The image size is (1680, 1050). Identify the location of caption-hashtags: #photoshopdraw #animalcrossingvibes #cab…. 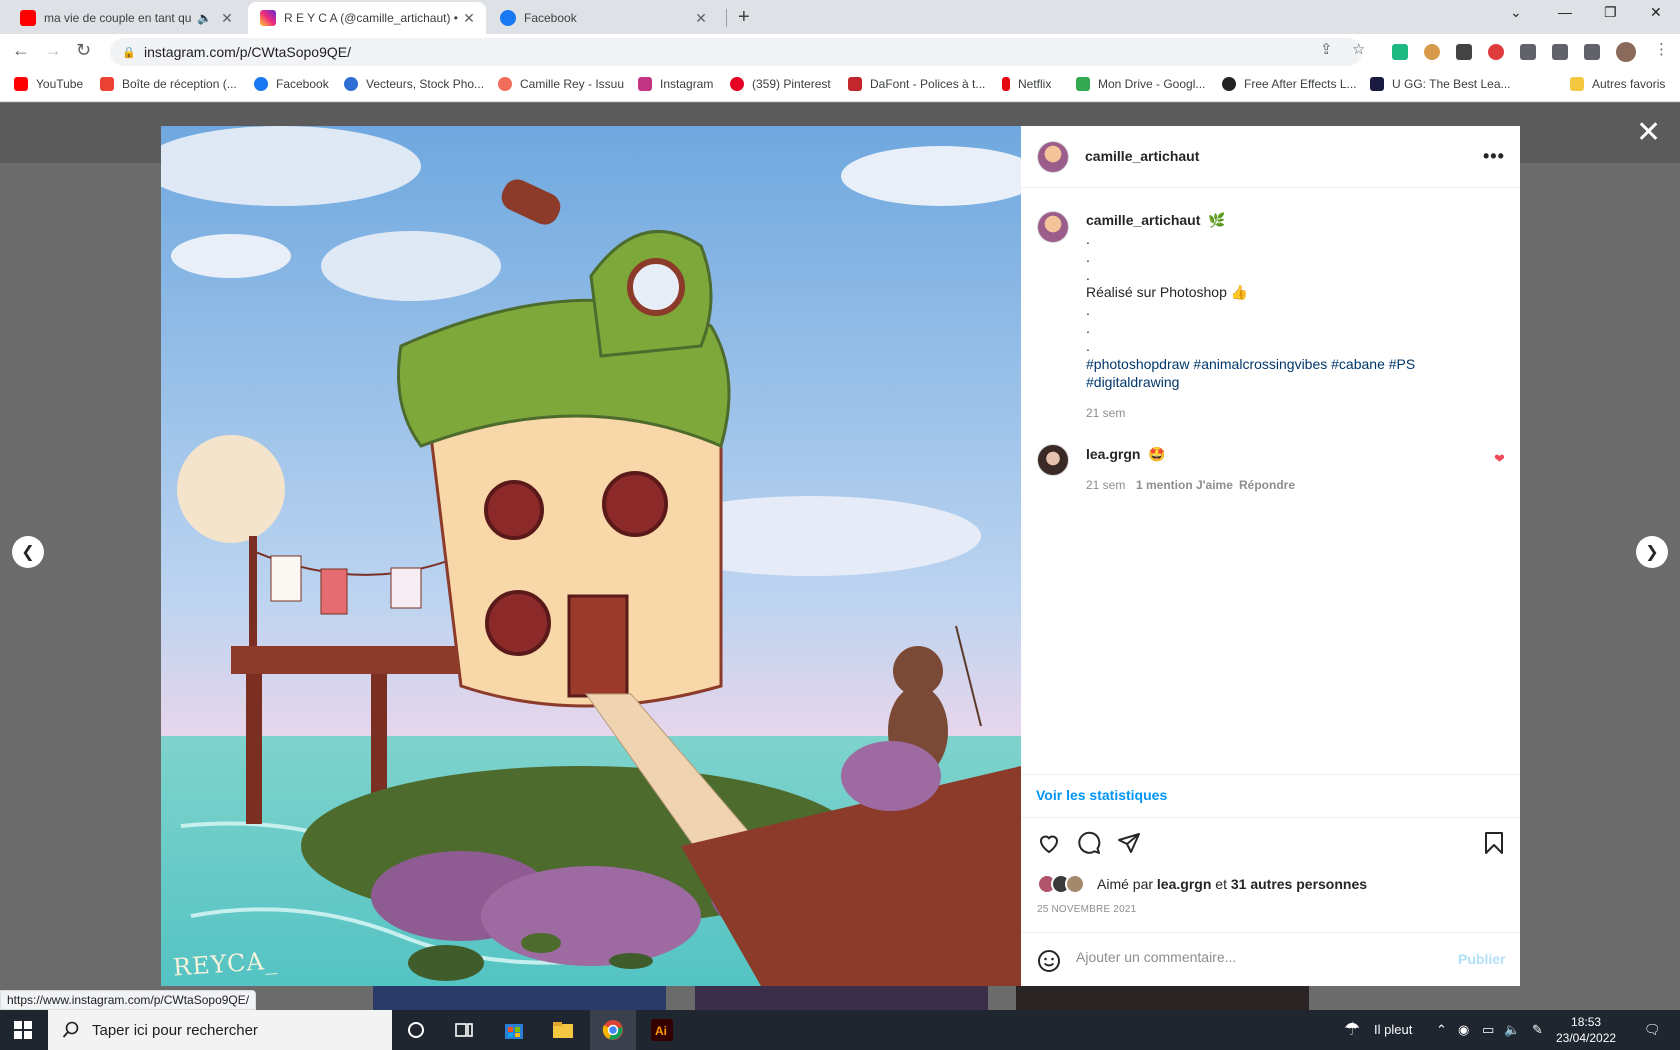
(1296, 373).